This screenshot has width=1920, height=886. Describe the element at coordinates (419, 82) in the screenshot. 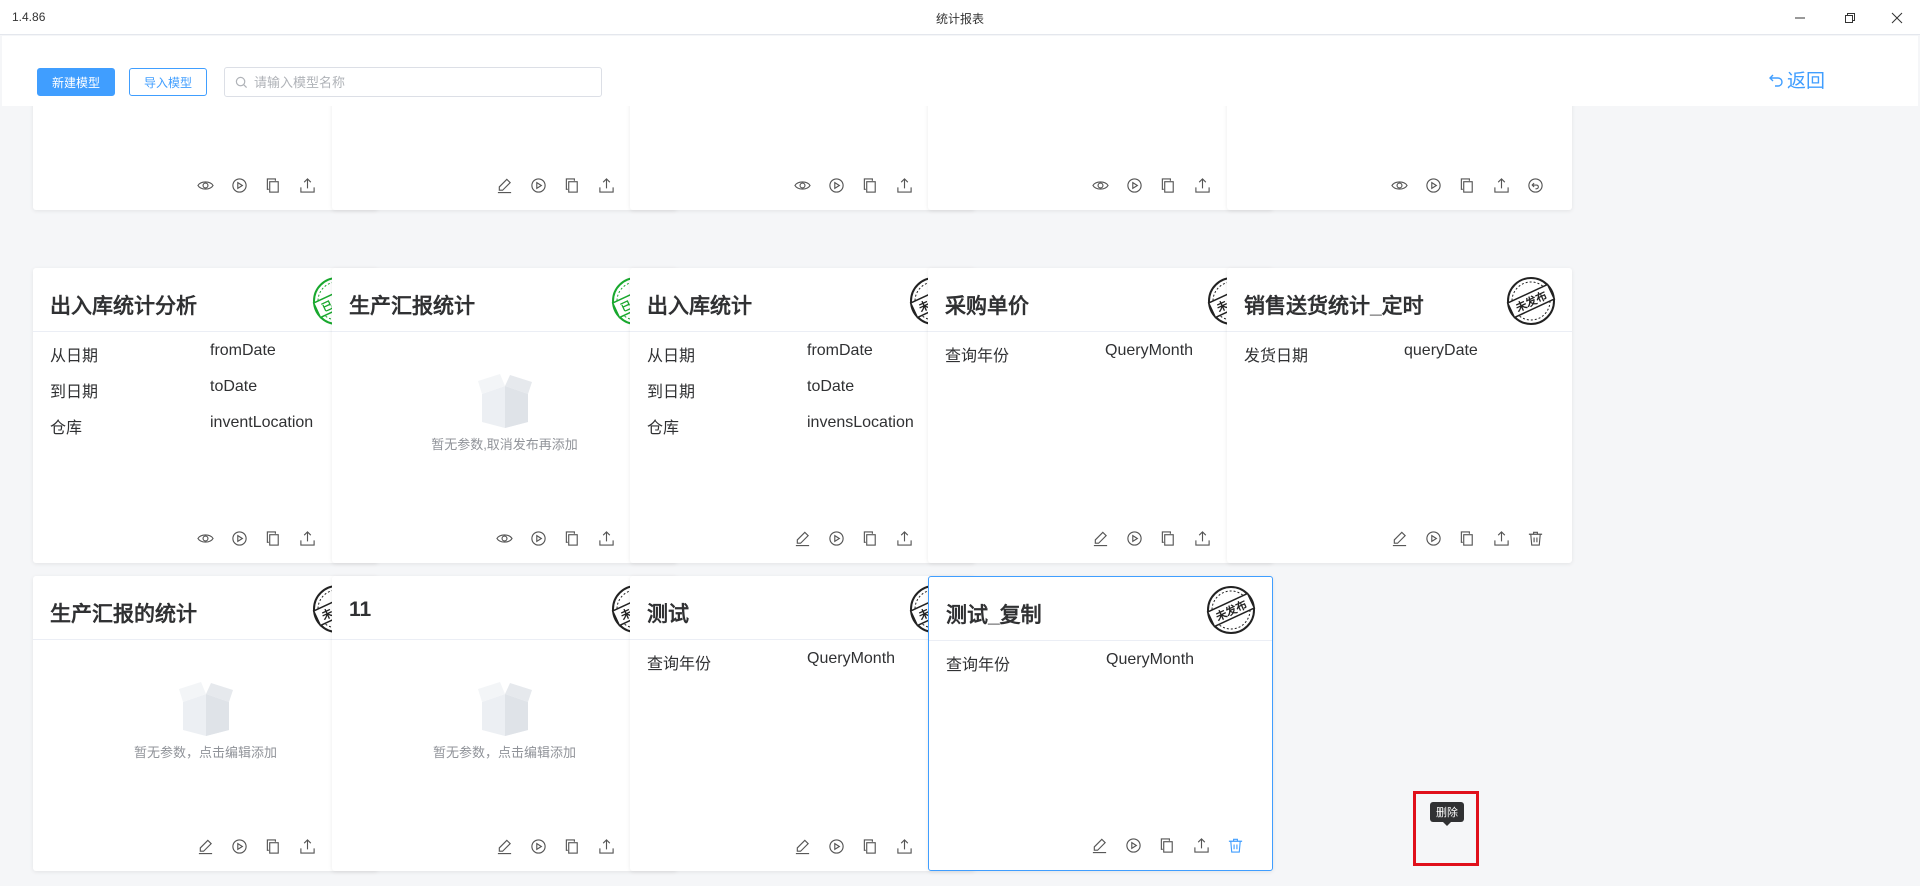

I see `search-input` at that location.